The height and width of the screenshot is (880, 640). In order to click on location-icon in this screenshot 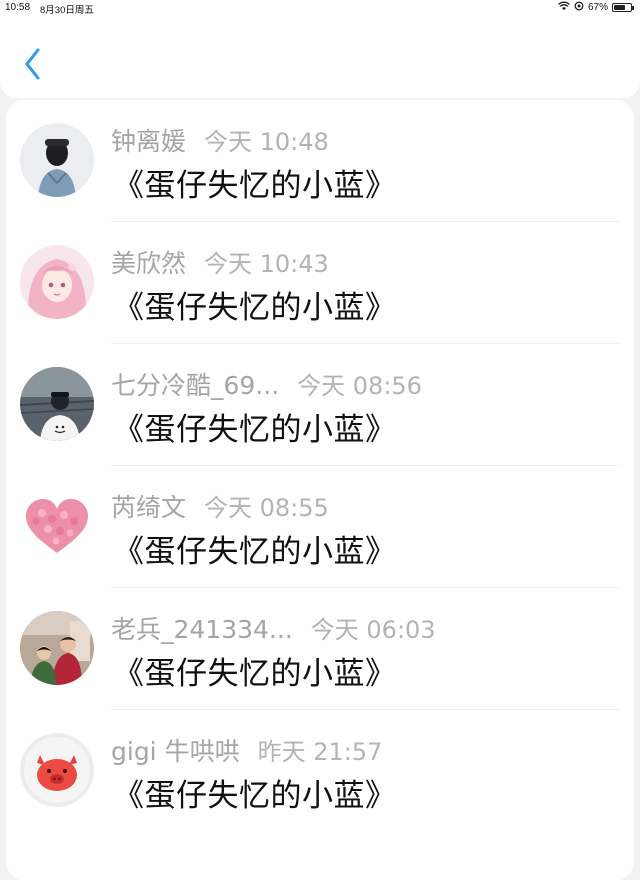, I will do `click(579, 7)`.